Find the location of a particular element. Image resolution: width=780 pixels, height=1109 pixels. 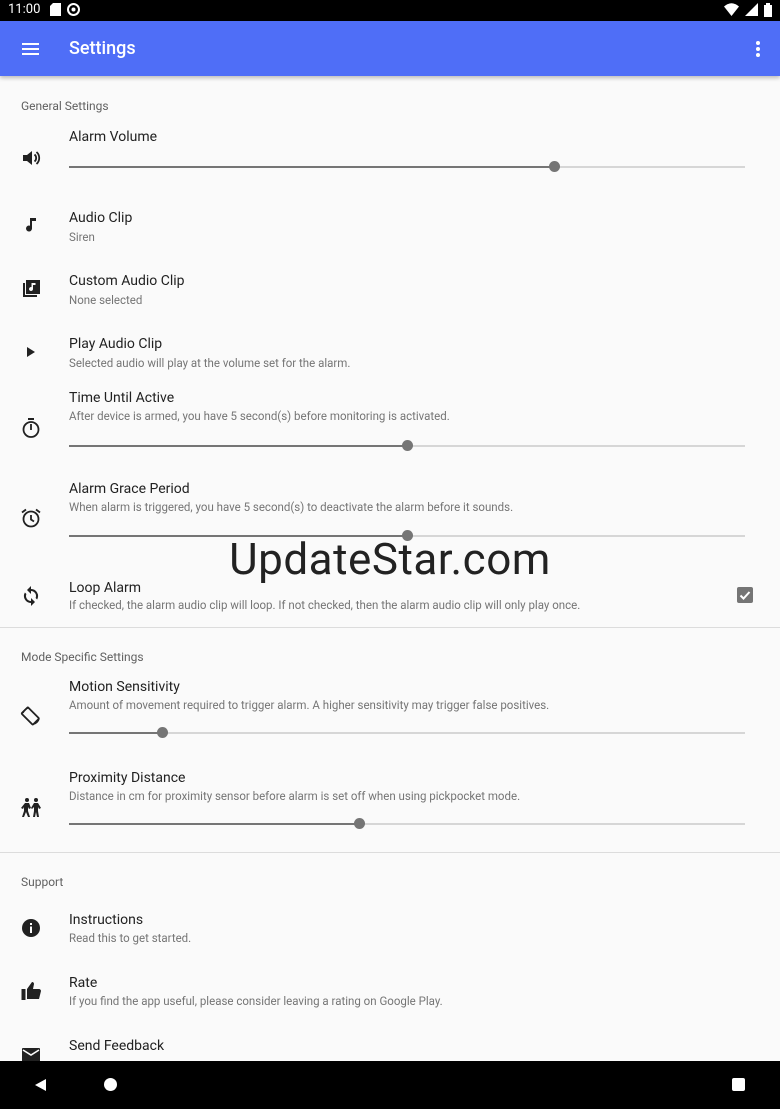

section-header-general: General Settings is located at coordinates (65, 106).